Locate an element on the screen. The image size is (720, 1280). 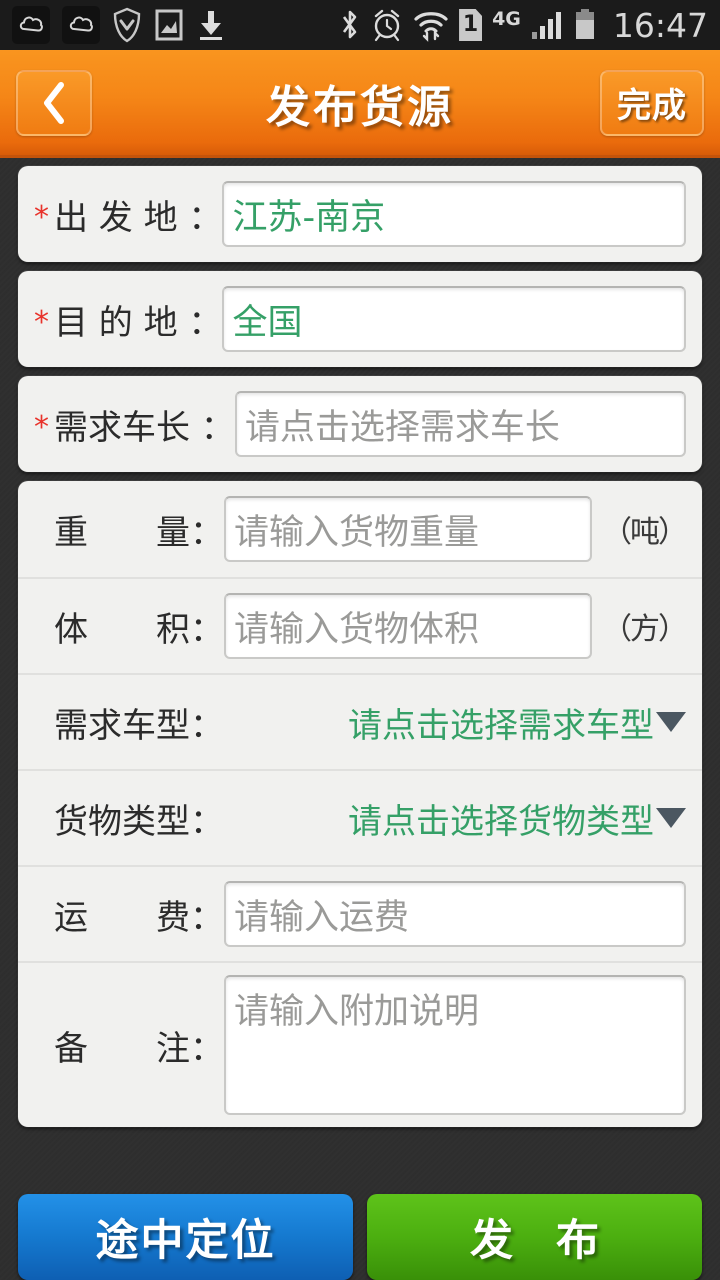
status-bar: 1 4G 16:47 is located at coordinates (360, 25).